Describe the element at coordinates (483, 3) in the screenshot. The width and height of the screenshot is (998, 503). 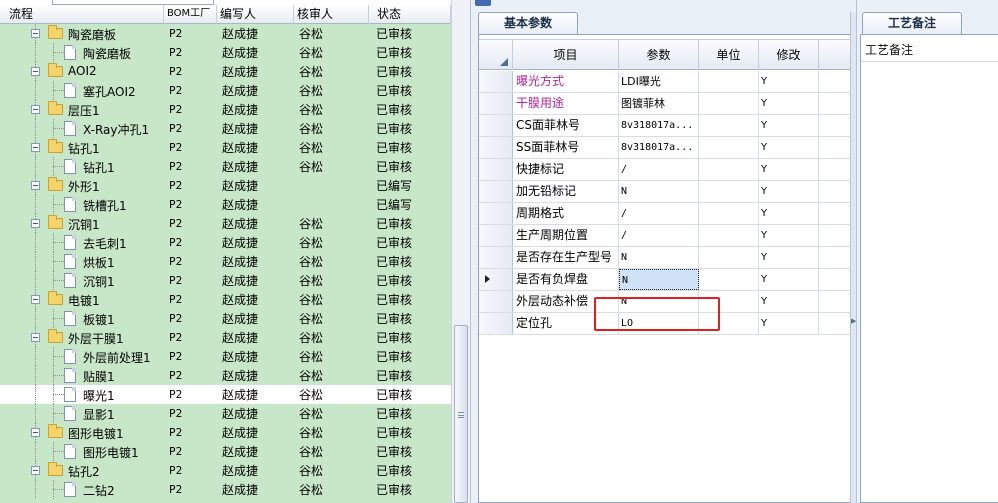
I see `tab-main` at that location.